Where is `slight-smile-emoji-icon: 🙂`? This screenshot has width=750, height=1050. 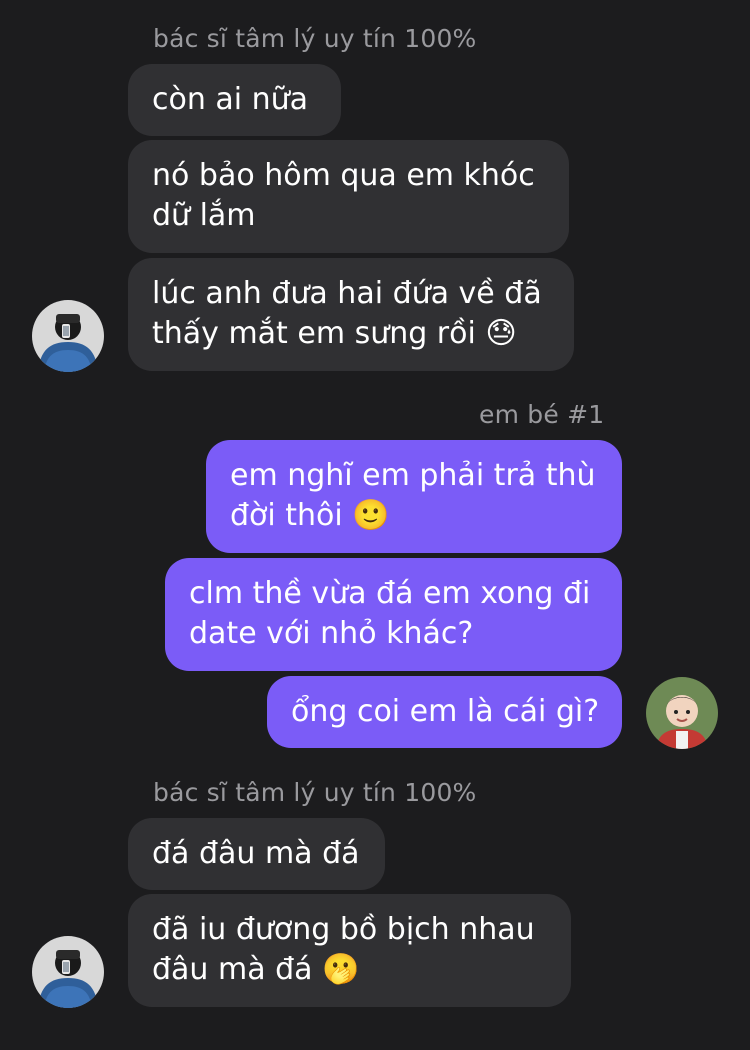
slight-smile-emoji-icon: 🙂 is located at coordinates (371, 515).